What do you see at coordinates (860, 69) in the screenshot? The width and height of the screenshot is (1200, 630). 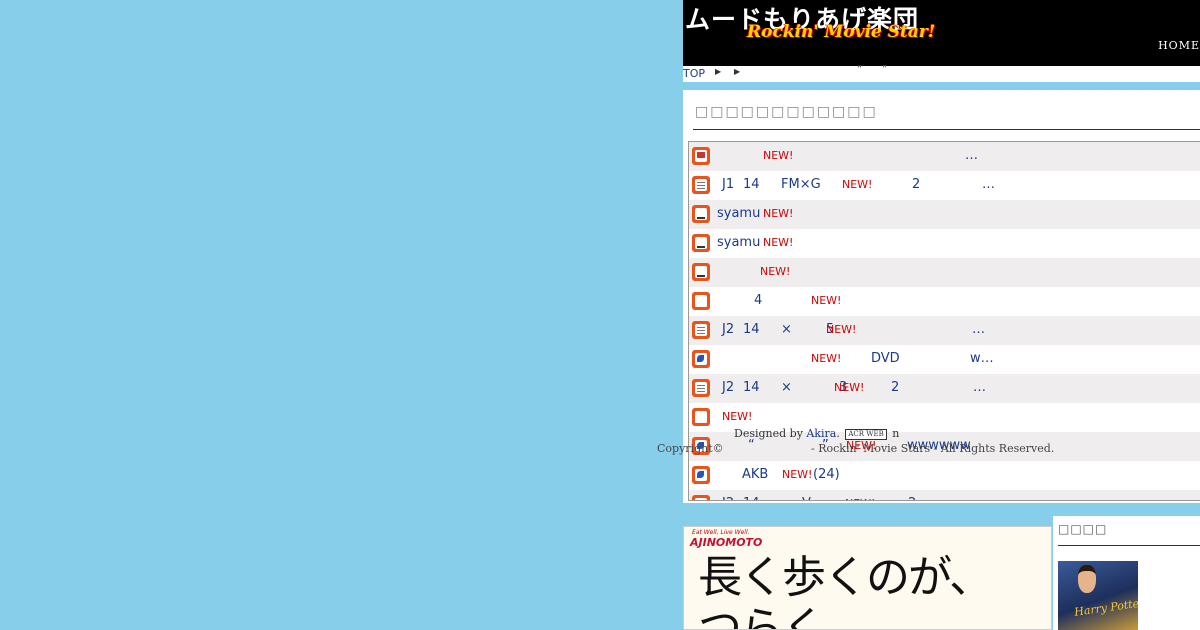 I see `breadcrumb-open-quote: “` at bounding box center [860, 69].